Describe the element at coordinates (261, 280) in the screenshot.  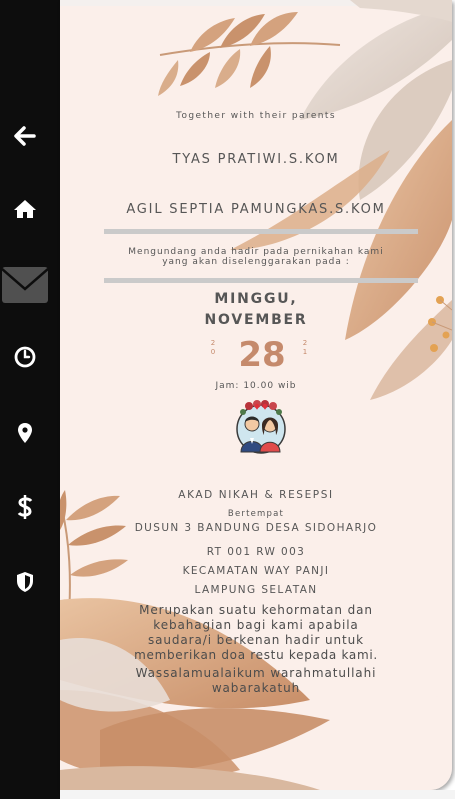
I see `separator-bottom` at that location.